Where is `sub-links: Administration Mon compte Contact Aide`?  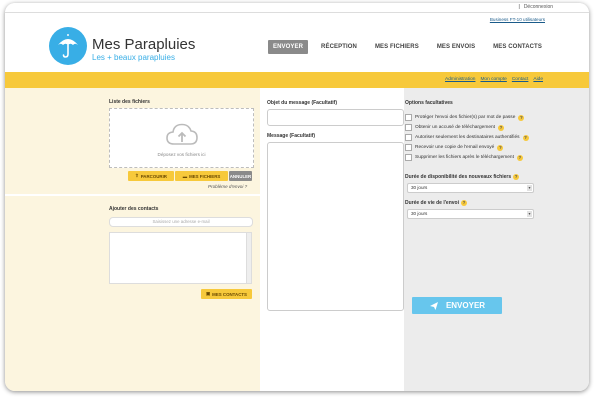 sub-links: Administration Mon compte Contact Aide is located at coordinates (494, 79).